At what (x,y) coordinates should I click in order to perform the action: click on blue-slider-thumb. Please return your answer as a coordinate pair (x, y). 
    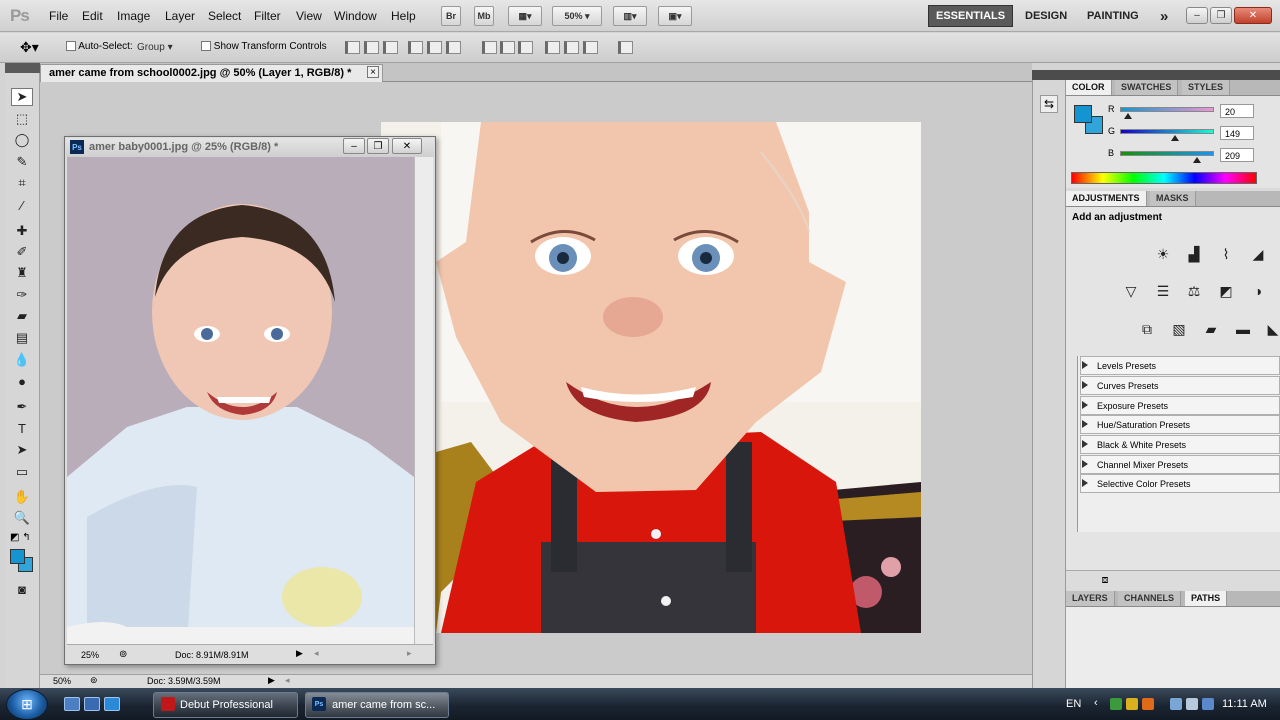
    Looking at the image, I should click on (1197, 160).